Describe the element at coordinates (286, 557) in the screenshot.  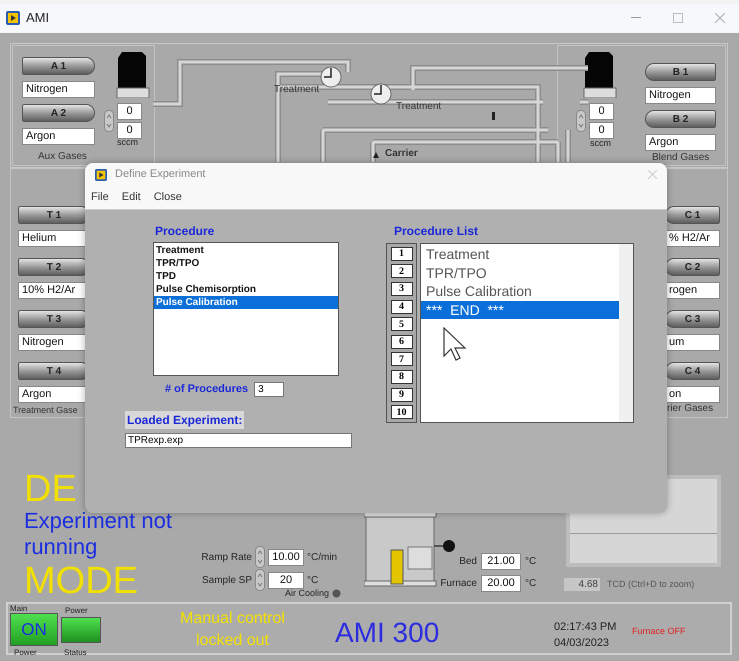
I see `setpoint-field: 10.00` at that location.